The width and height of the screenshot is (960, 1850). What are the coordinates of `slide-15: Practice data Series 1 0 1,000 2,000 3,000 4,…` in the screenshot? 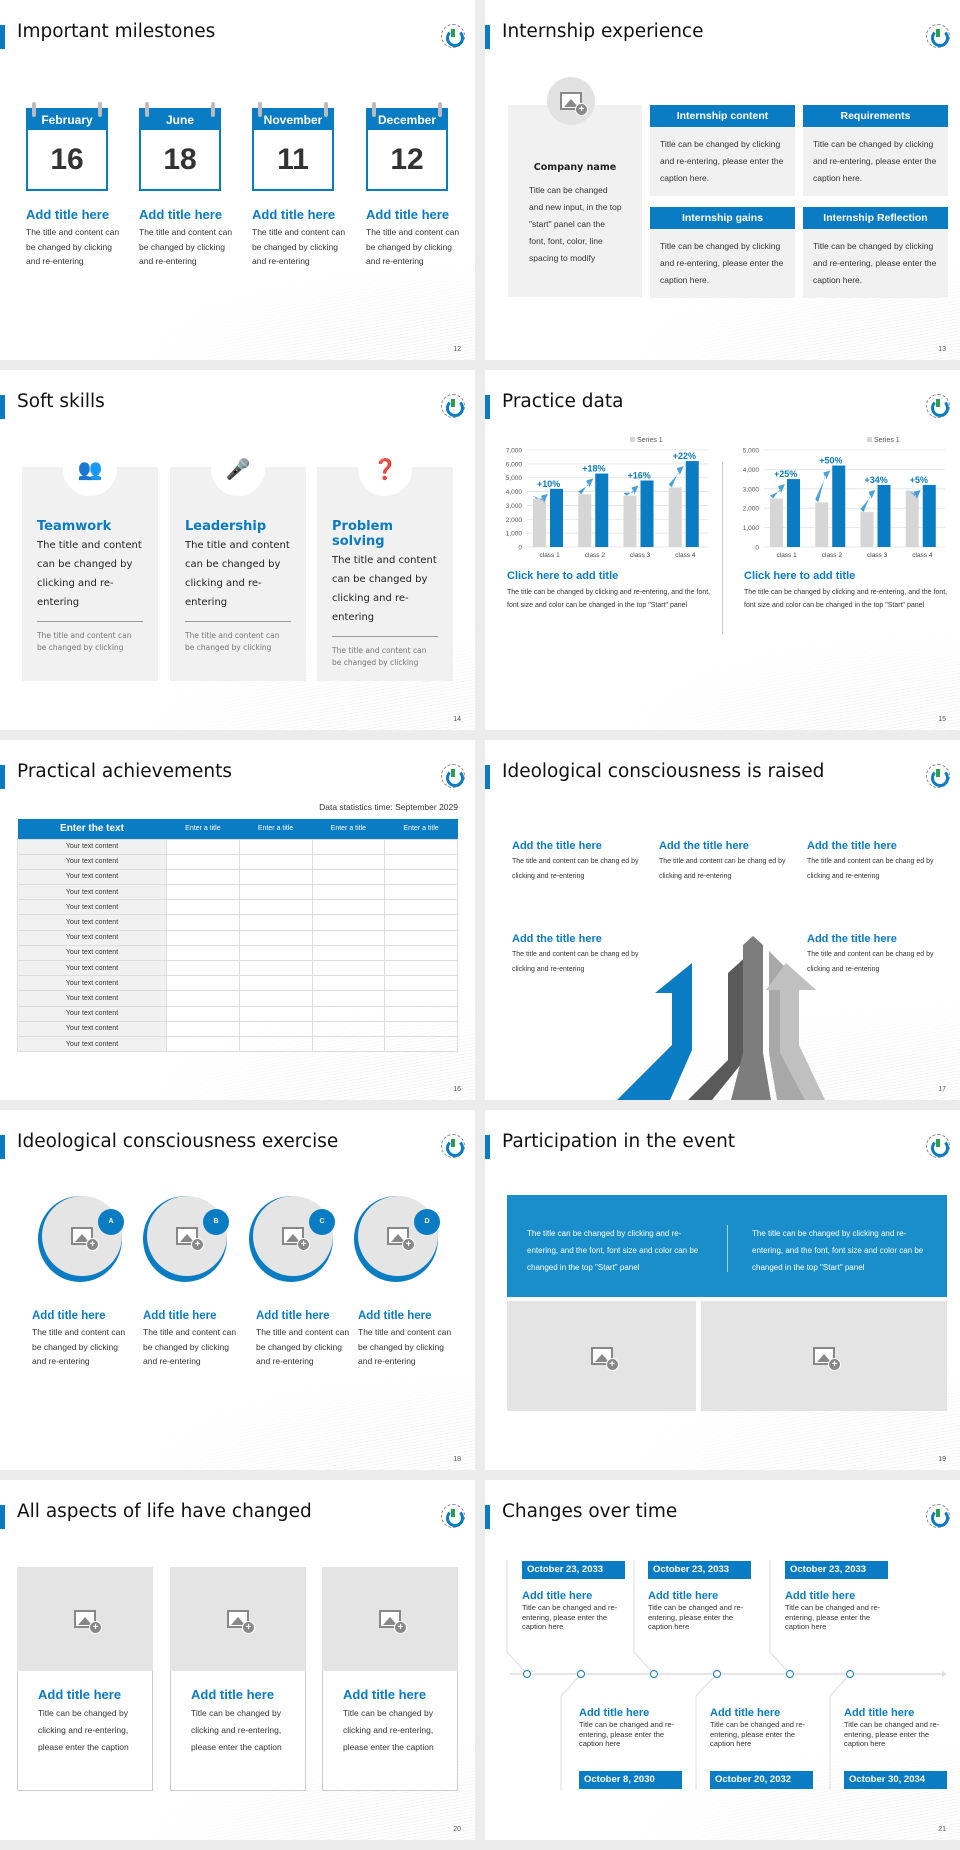 It's located at (722, 550).